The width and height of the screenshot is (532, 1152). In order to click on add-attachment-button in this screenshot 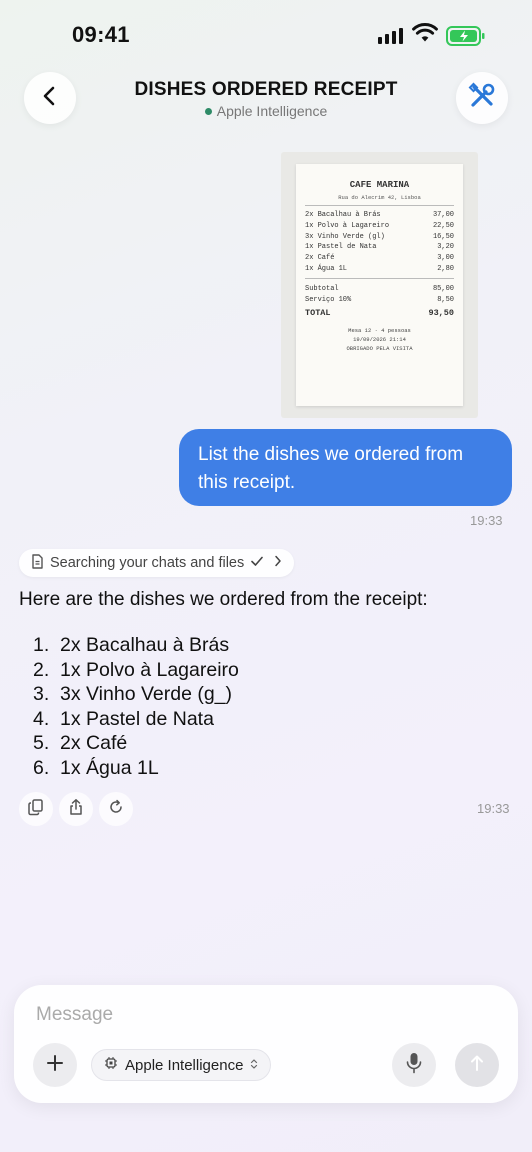, I will do `click(55, 1065)`.